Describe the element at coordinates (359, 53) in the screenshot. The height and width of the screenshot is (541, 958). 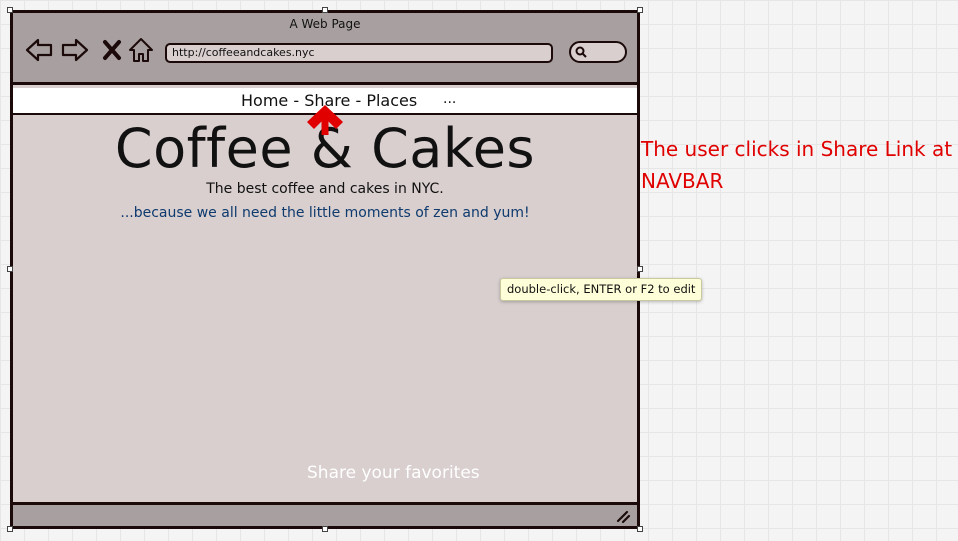
I see `url-field: http://coffeeandcakes.nyc` at that location.